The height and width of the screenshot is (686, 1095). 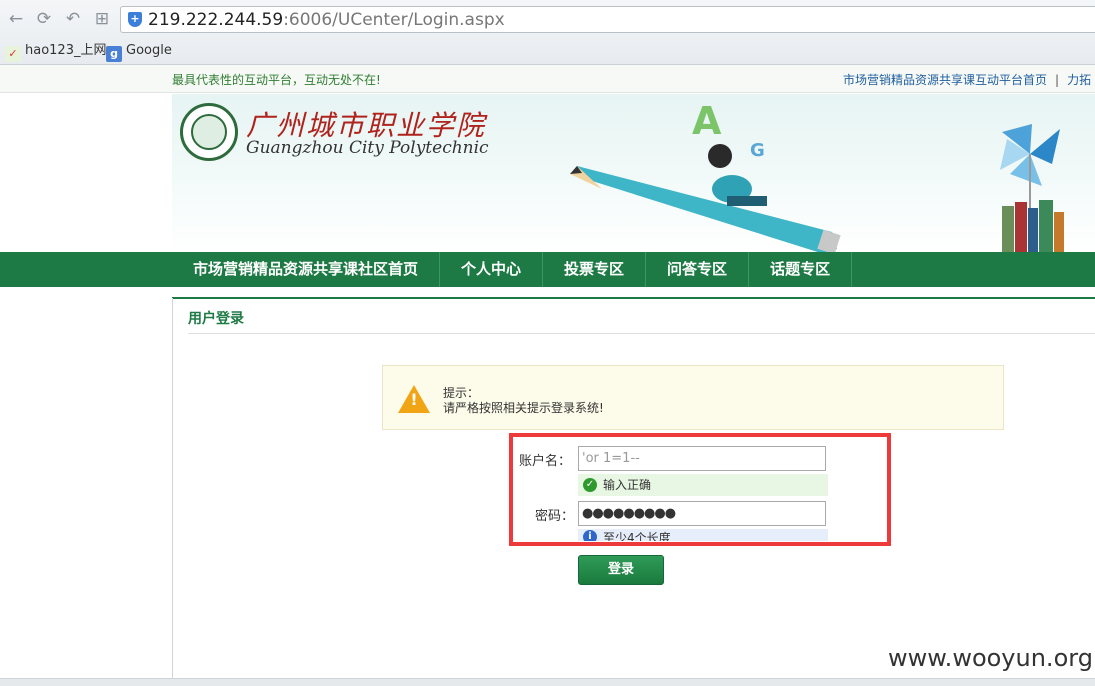 What do you see at coordinates (702, 513) in the screenshot?
I see `password-input: ●●●●●●●●●` at bounding box center [702, 513].